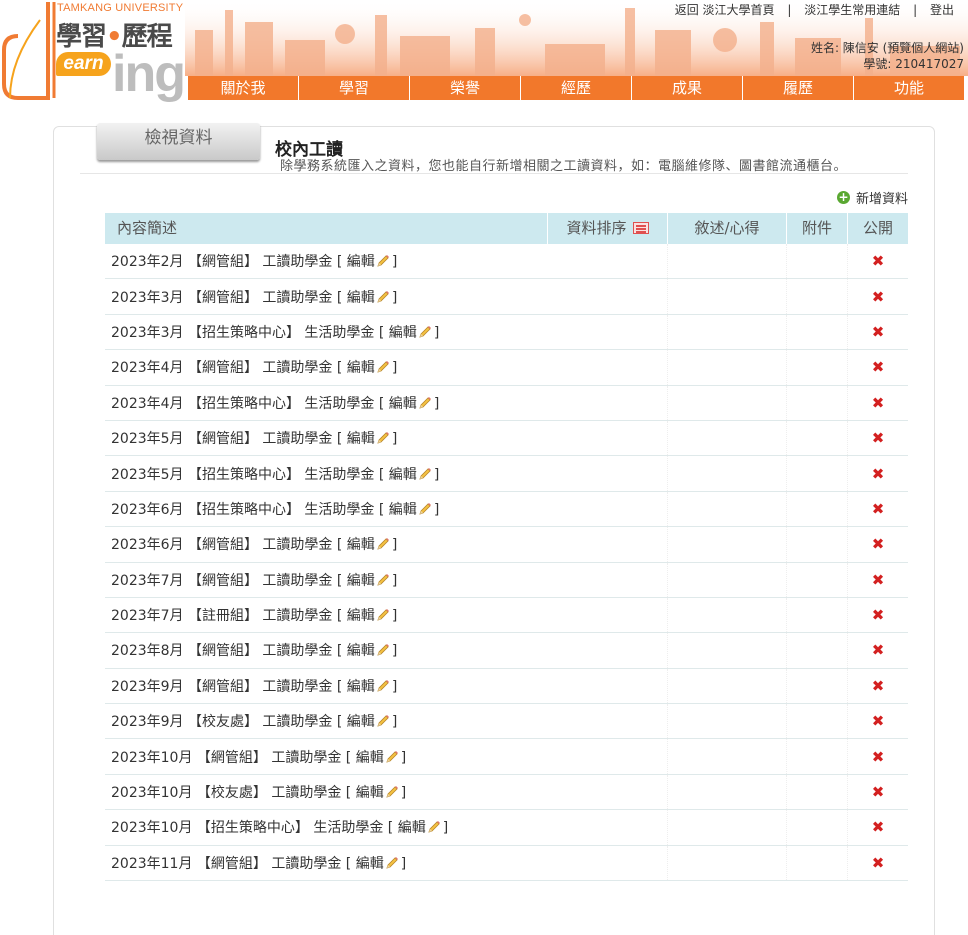 Image resolution: width=968 pixels, height=935 pixels. I want to click on view-data-tab: 檢視資料, so click(178, 141).